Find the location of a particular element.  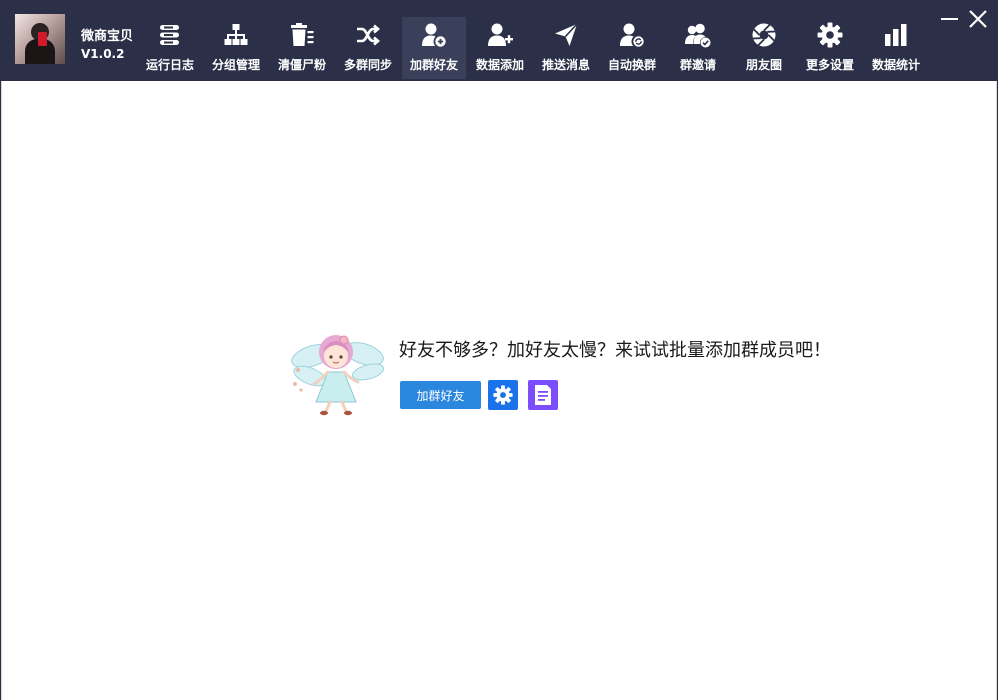

app-name: 微商宝贝 is located at coordinates (107, 36).